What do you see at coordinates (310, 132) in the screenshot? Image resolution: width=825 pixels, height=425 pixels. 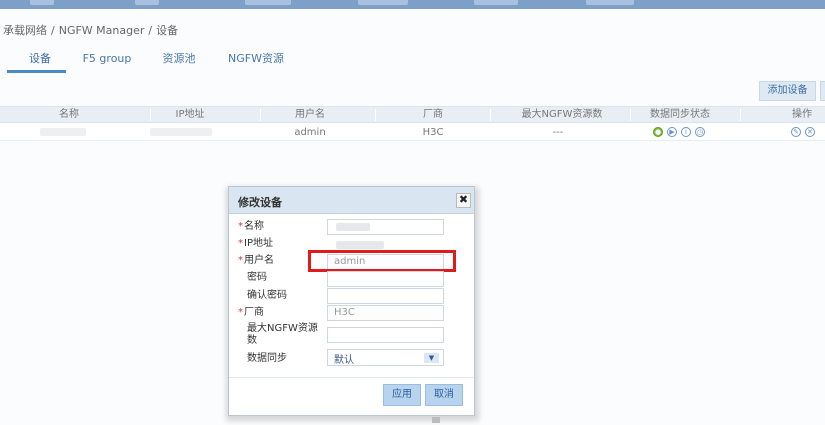 I see `cell-username: admin` at bounding box center [310, 132].